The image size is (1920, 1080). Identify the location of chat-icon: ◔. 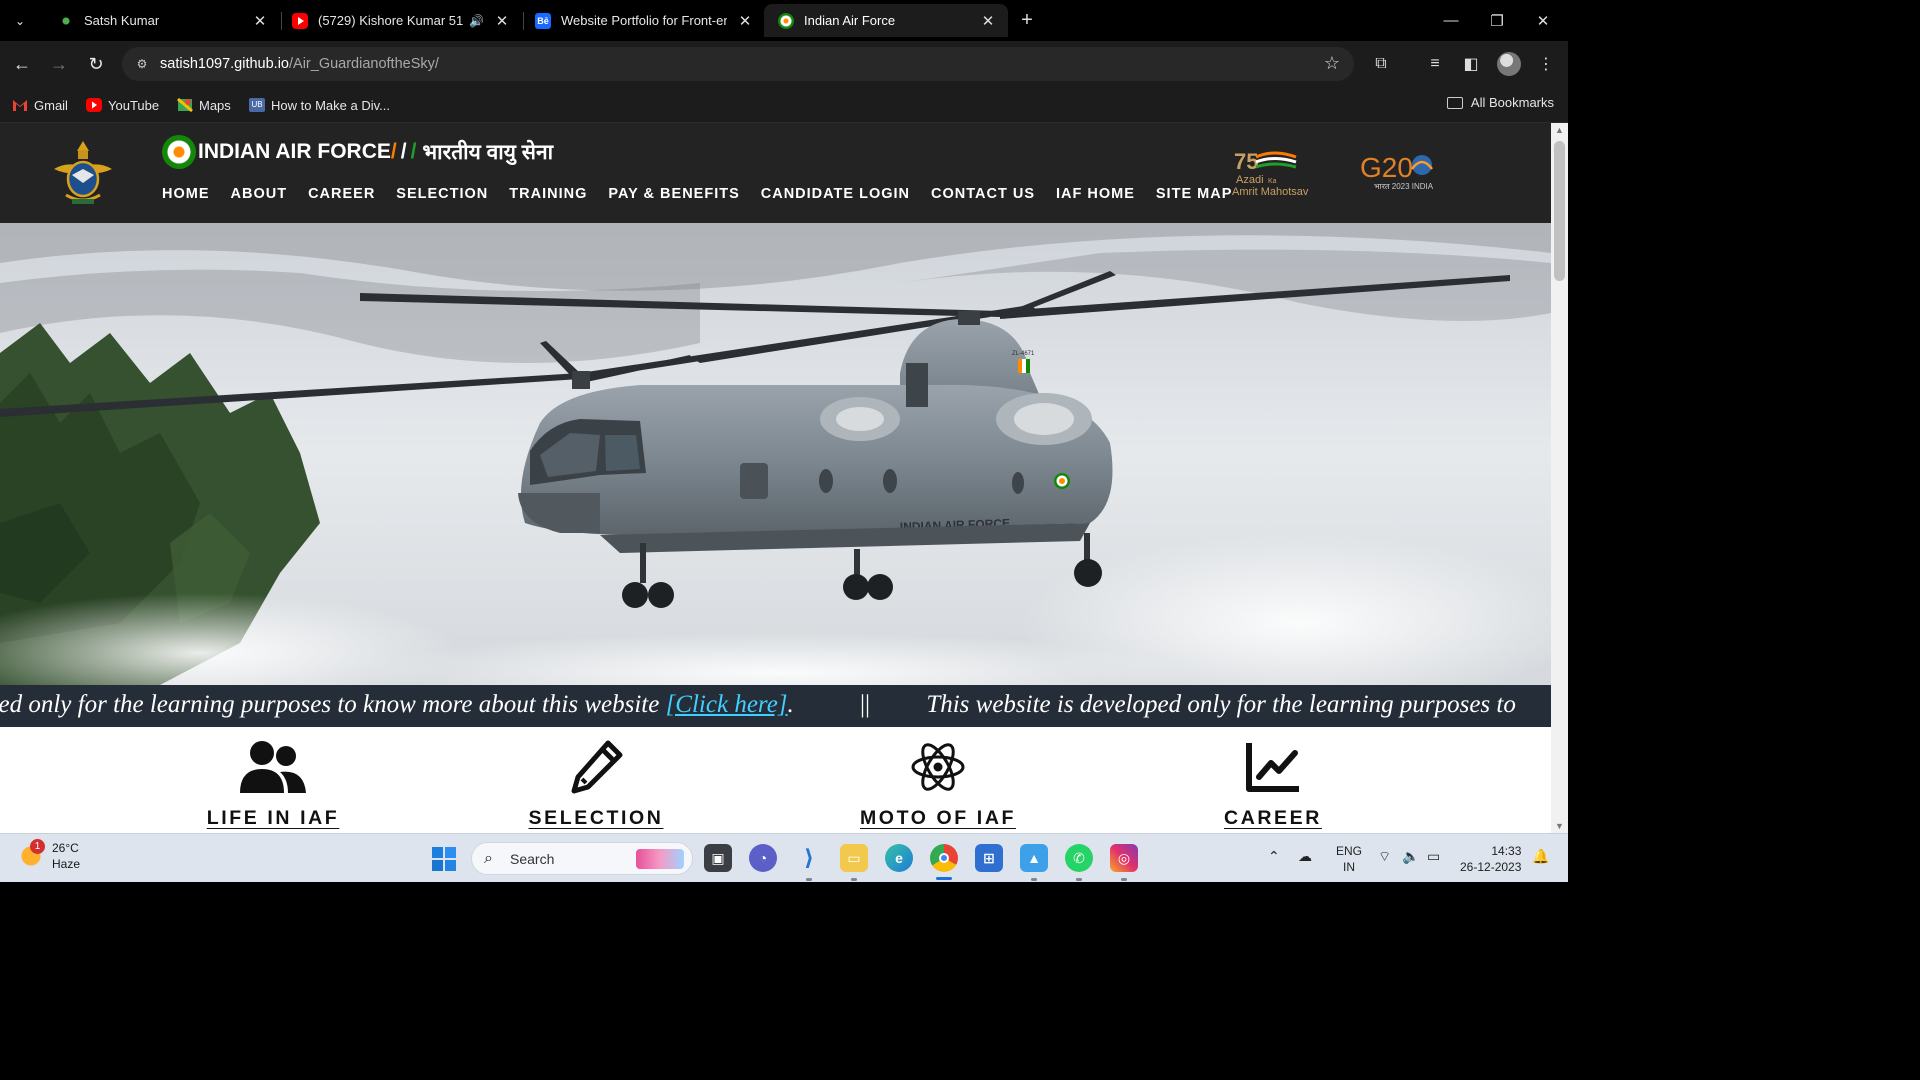
(763, 858).